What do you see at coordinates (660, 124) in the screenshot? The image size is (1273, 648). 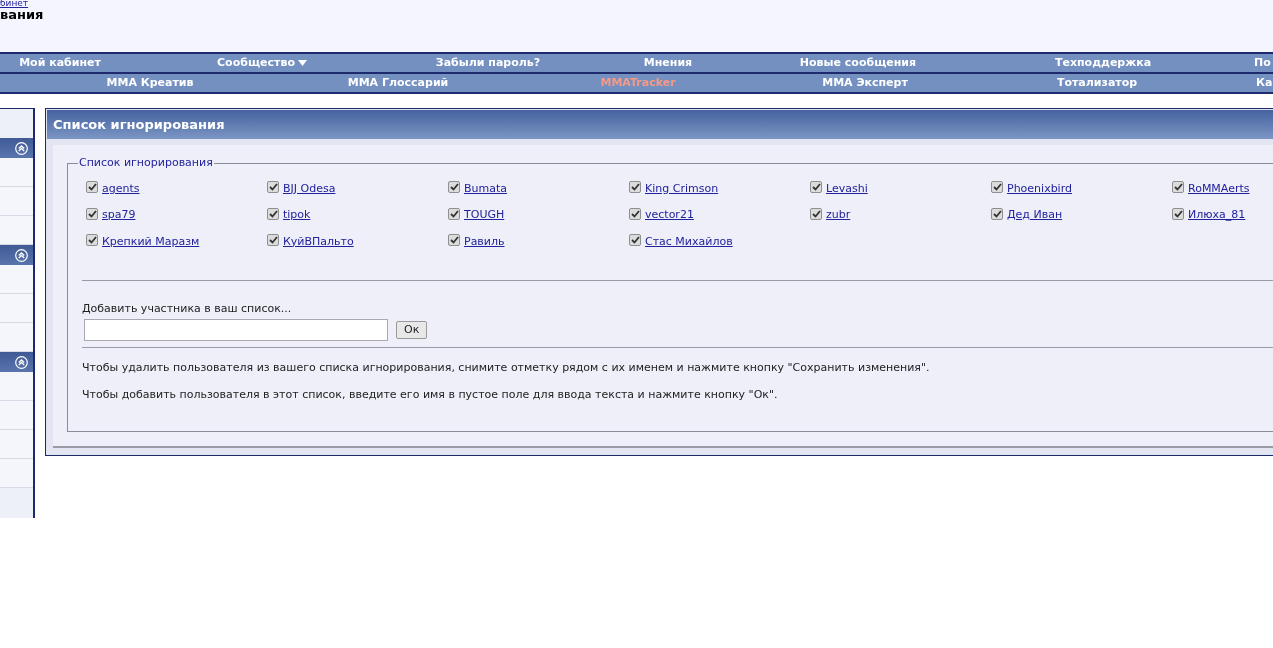 I see `panel-title: Список игнорирования` at bounding box center [660, 124].